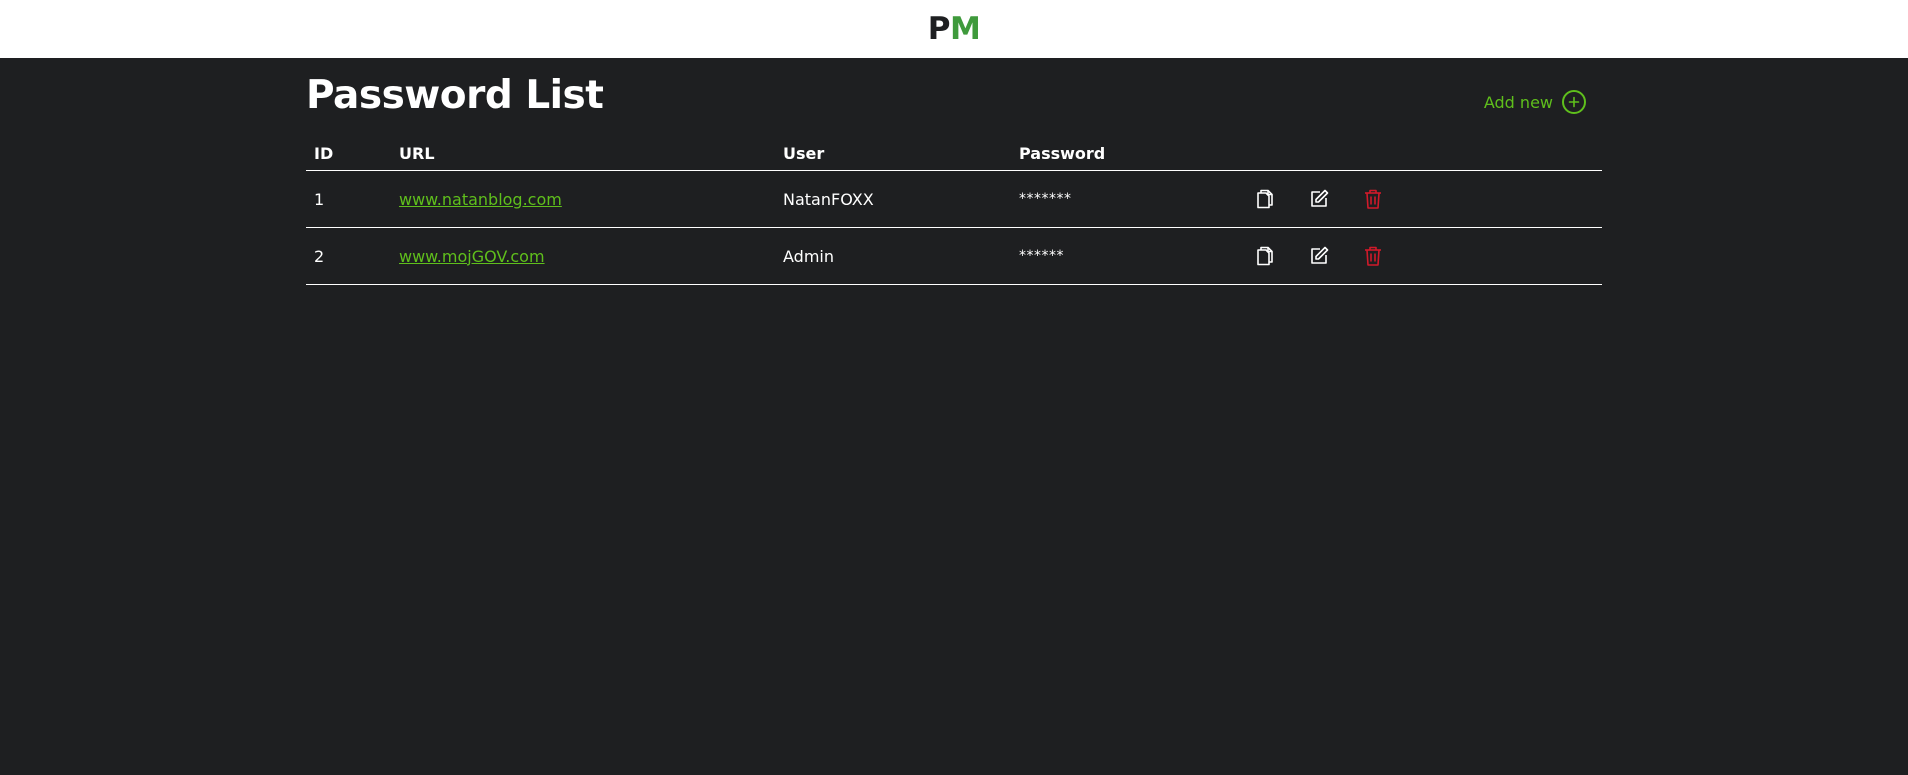  Describe the element at coordinates (939, 28) in the screenshot. I see `logo-letter-p: P` at that location.